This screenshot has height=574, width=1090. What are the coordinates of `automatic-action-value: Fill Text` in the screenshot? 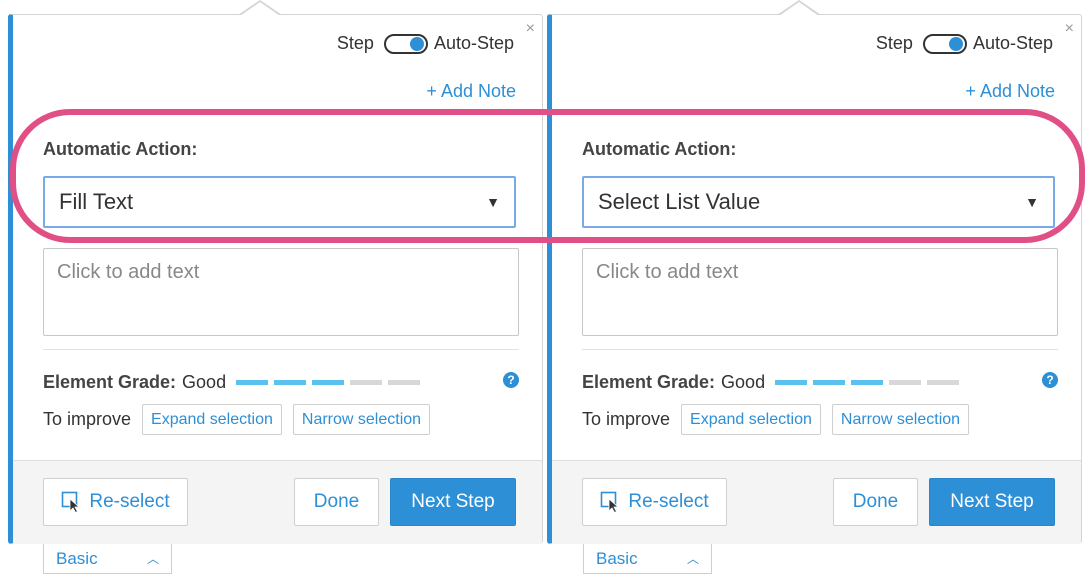 It's located at (96, 201).